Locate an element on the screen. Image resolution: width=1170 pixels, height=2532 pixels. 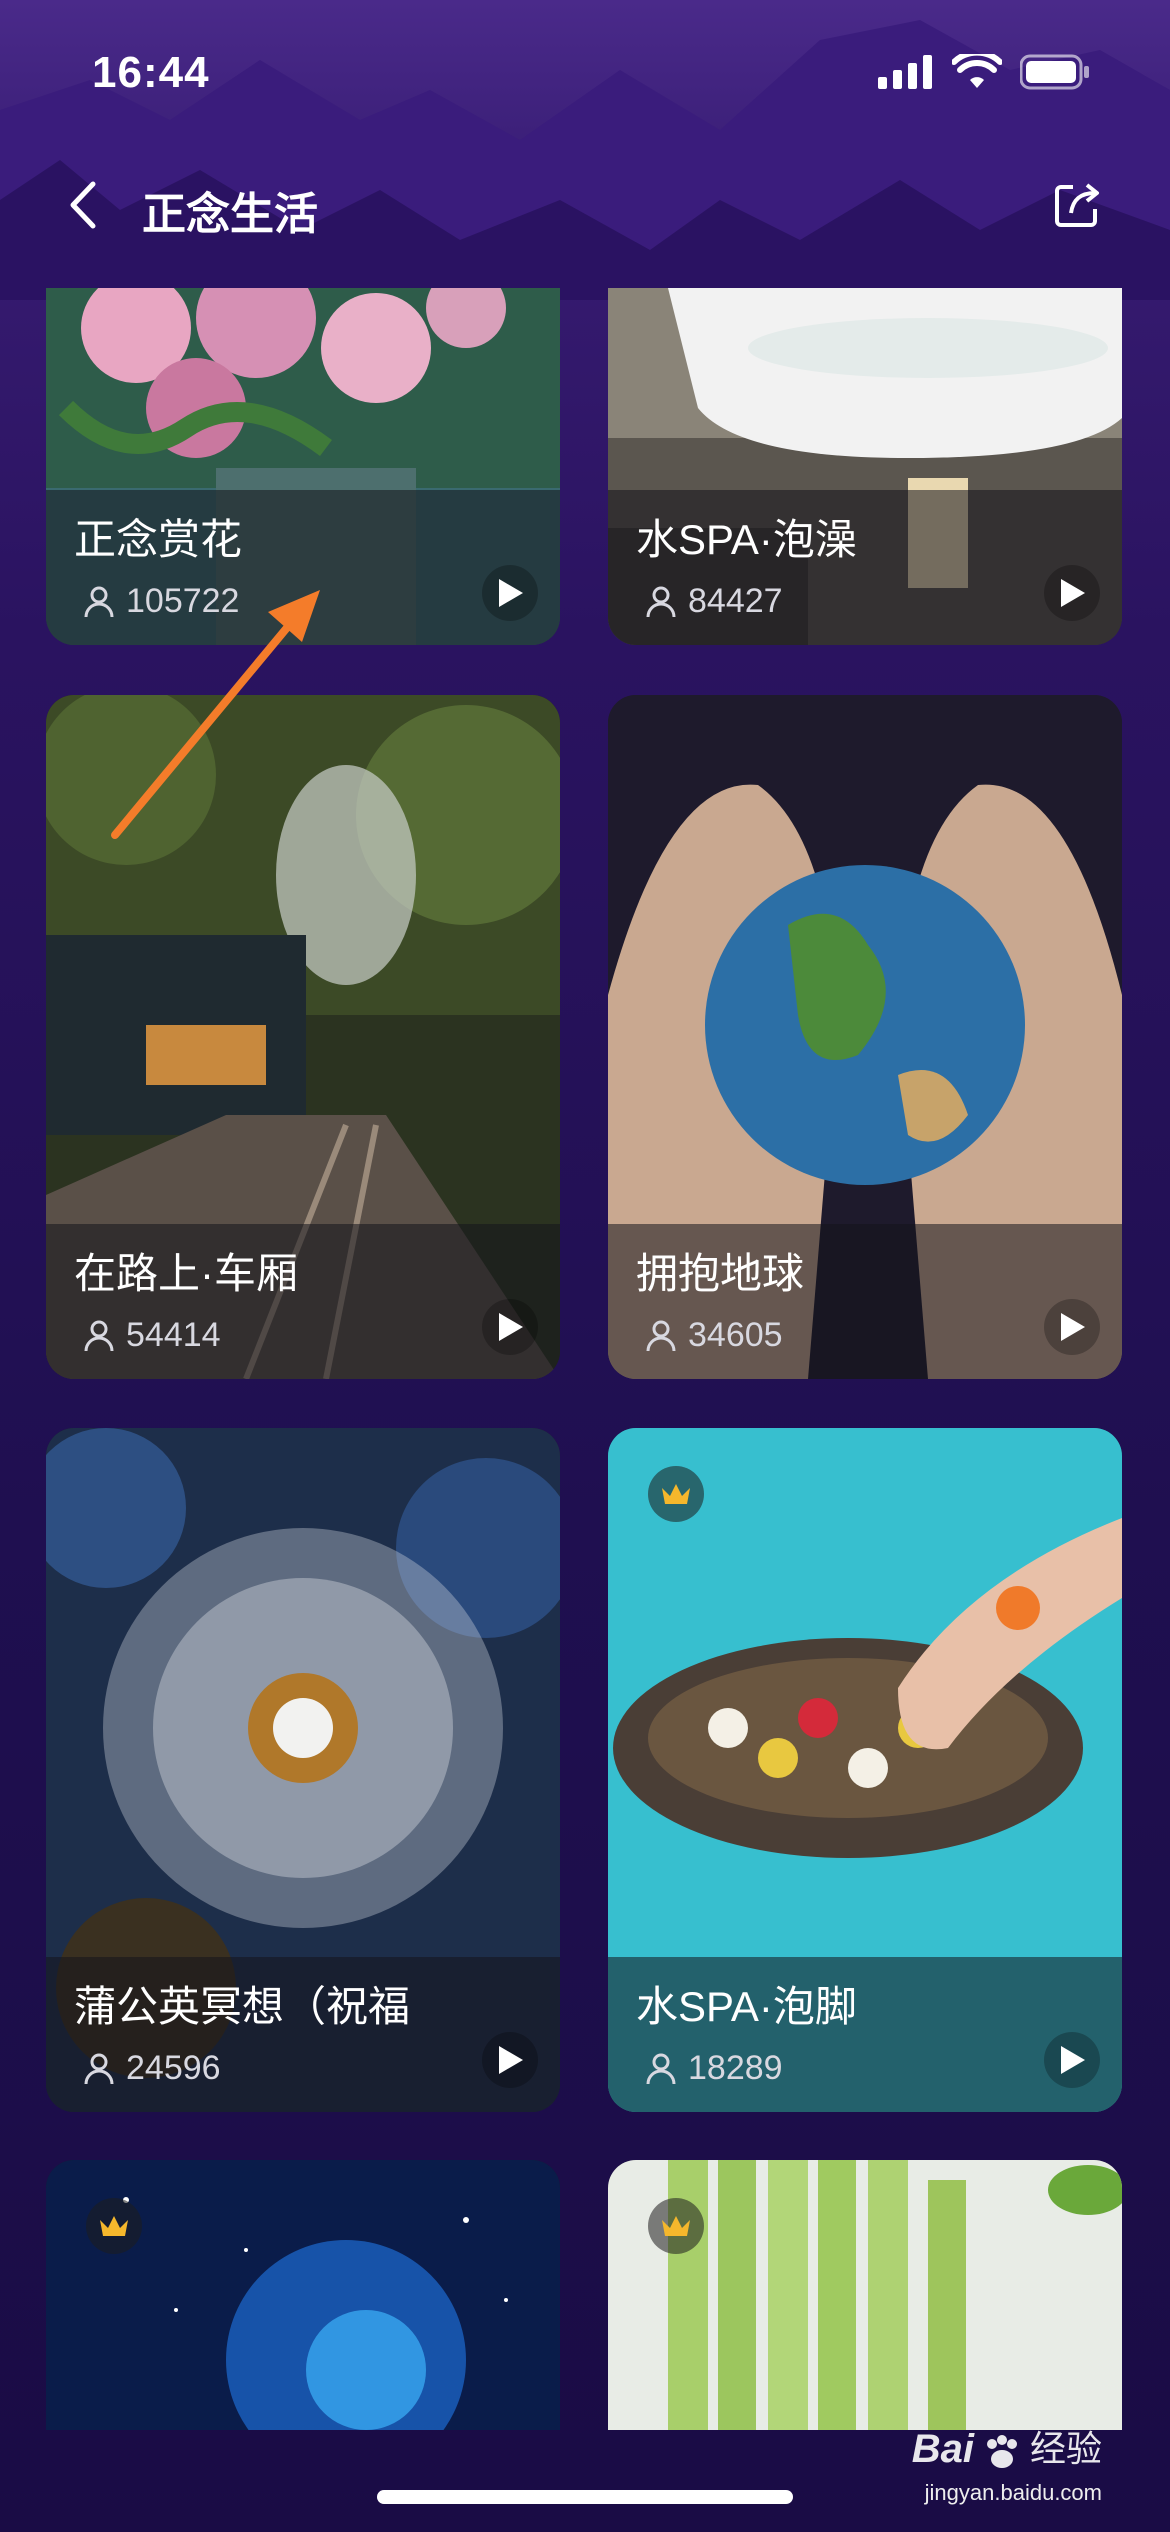
card-yongbao-diqiu: 拥抱地球 34605 is located at coordinates (865, 1037).